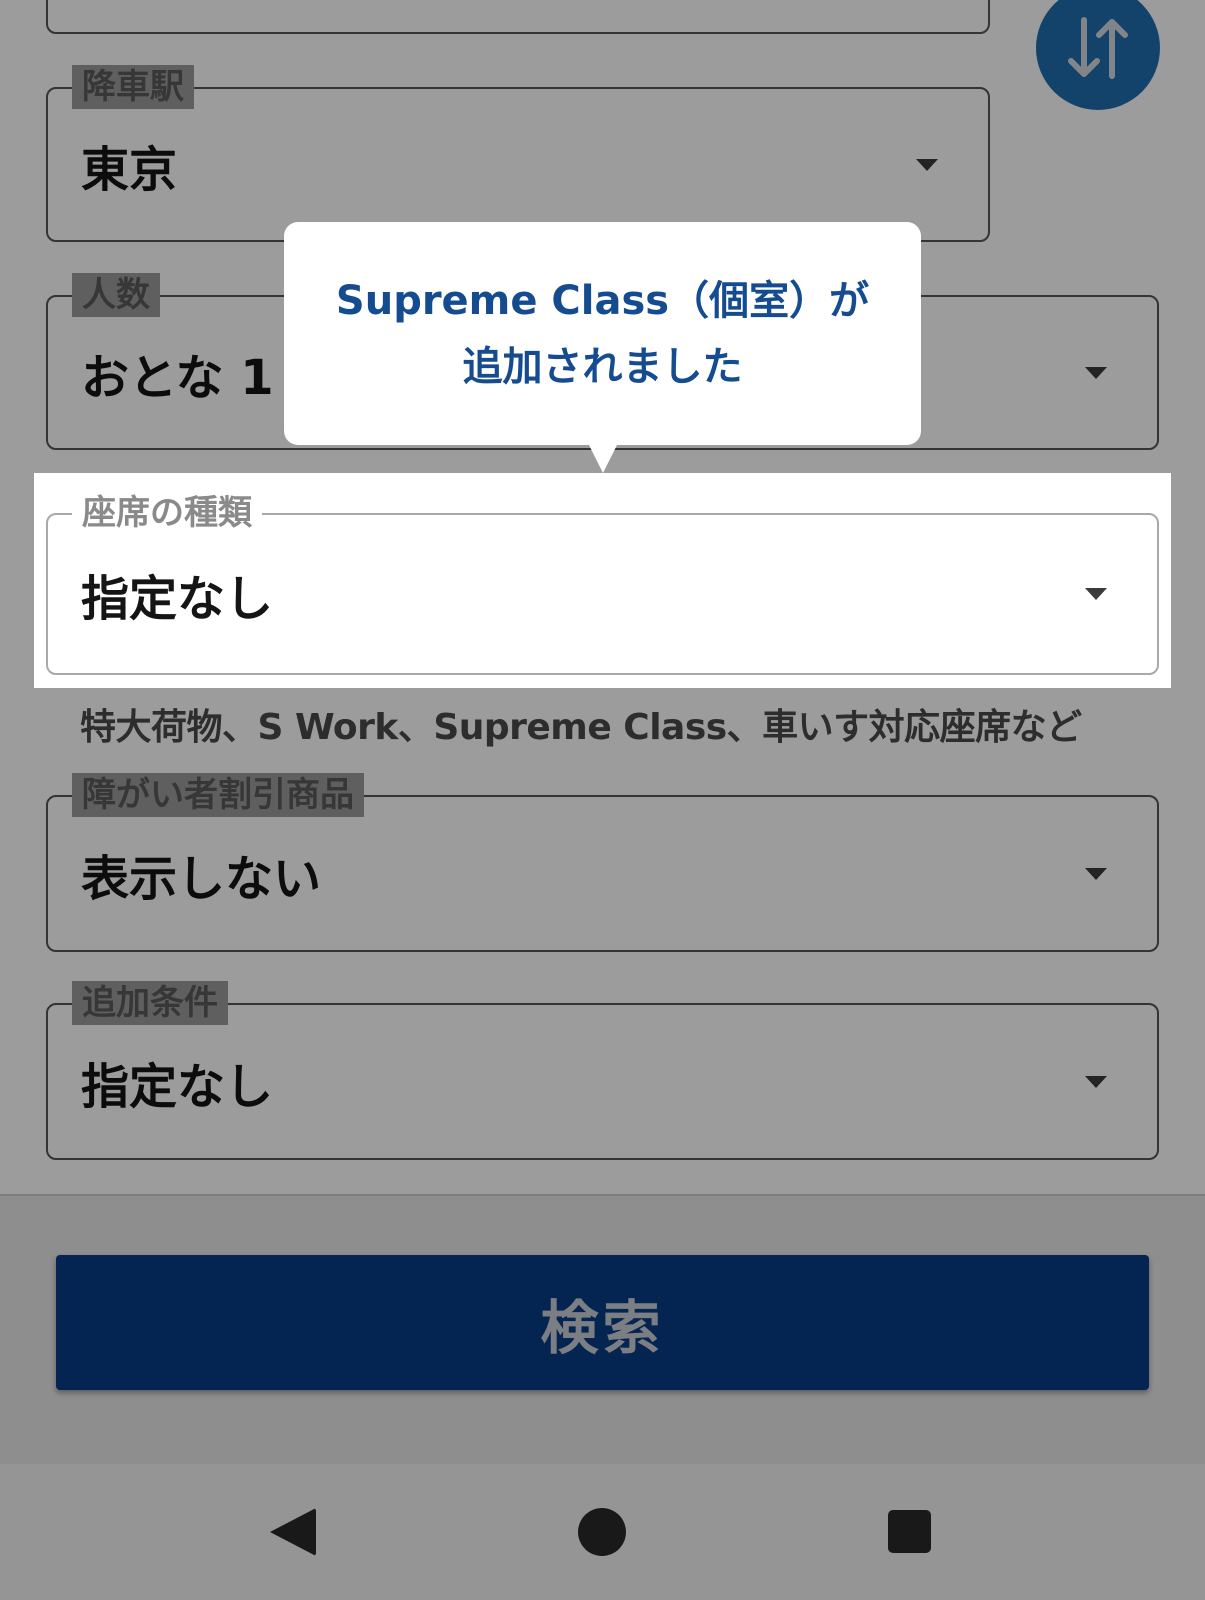  I want to click on tooltip-line-2: 追加されました, so click(602, 366).